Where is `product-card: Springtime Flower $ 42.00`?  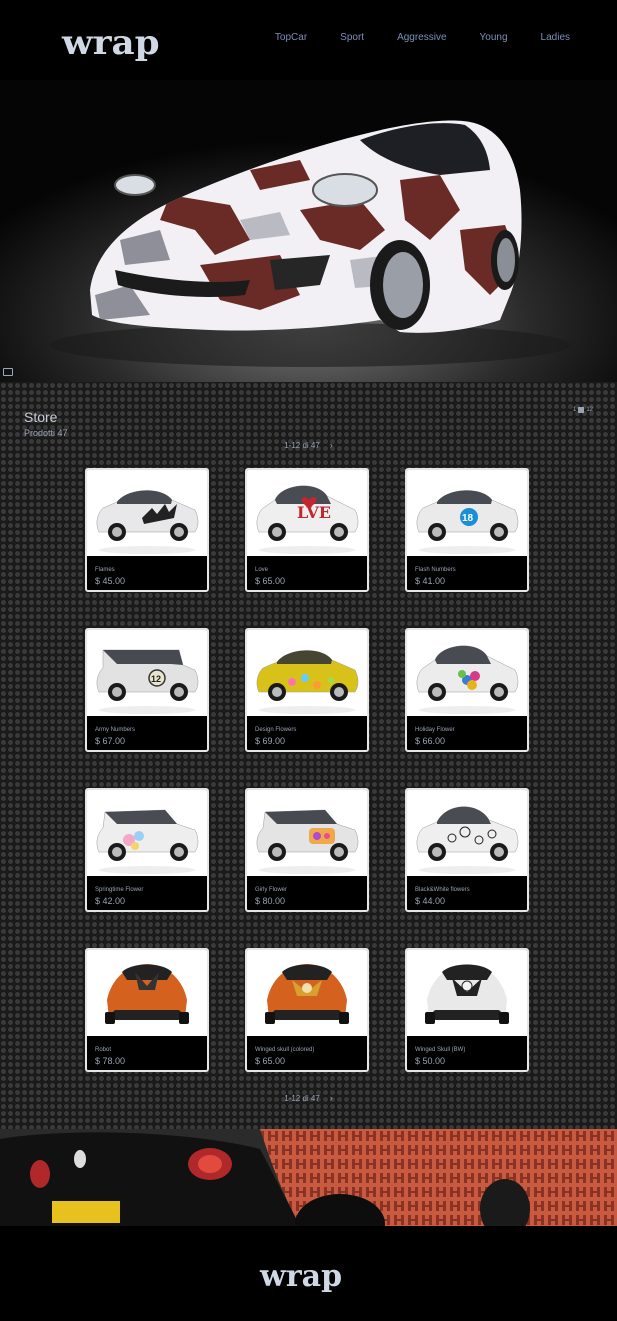 product-card: Springtime Flower $ 42.00 is located at coordinates (147, 850).